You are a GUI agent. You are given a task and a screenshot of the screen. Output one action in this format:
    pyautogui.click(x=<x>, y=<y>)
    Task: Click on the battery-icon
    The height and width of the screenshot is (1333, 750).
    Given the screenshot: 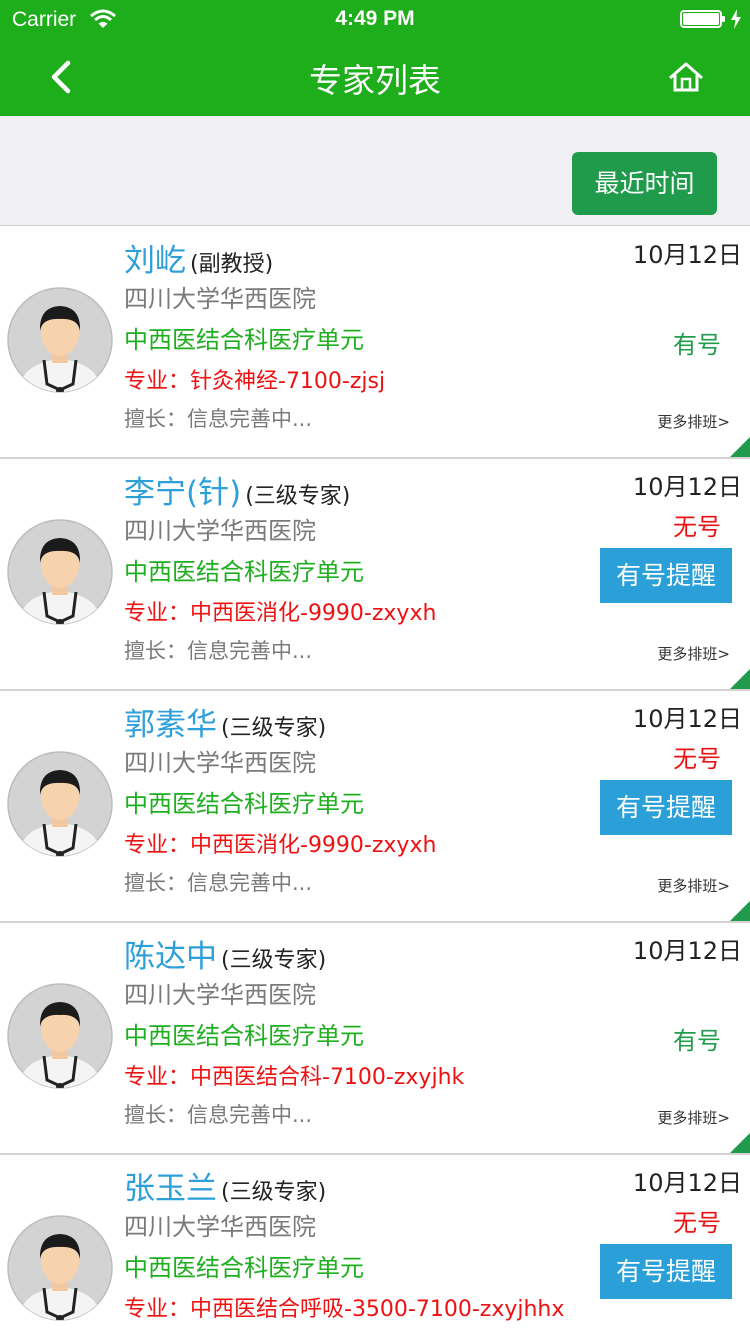 What is the action you would take?
    pyautogui.click(x=702, y=19)
    